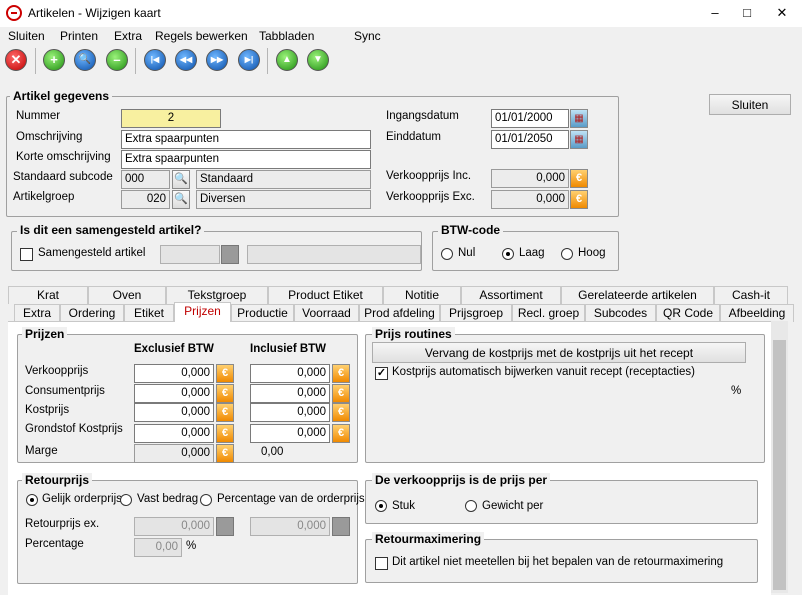  Describe the element at coordinates (246, 139) in the screenshot. I see `omschrijving-field: Extra spaarpunten` at that location.